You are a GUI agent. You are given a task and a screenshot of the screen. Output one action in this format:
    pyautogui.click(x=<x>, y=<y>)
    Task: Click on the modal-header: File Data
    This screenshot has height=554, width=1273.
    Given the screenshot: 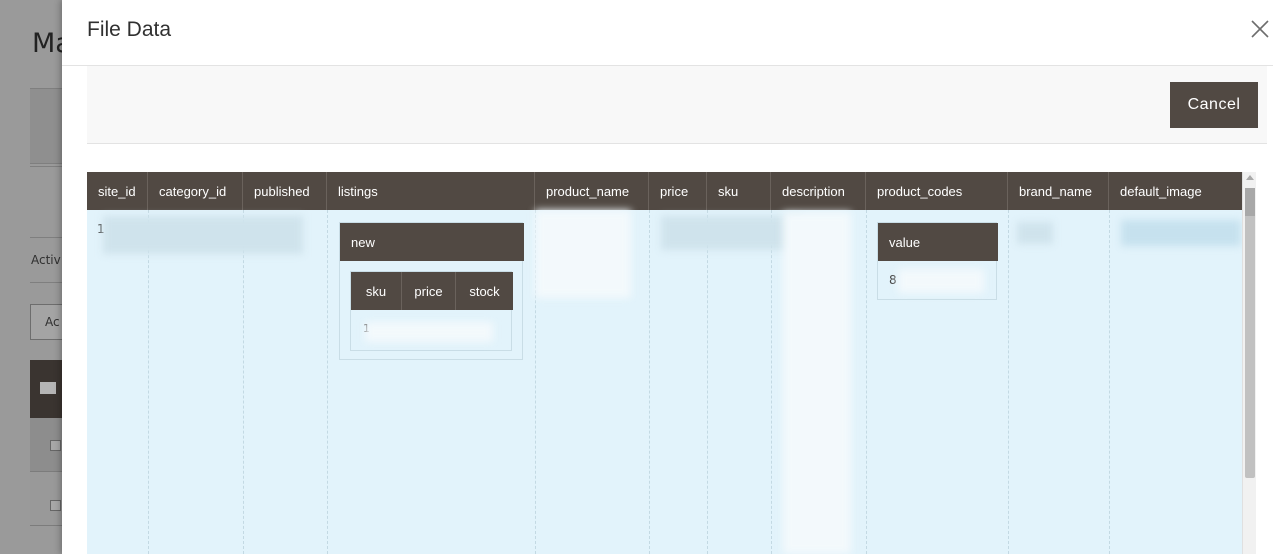 What is the action you would take?
    pyautogui.click(x=667, y=33)
    